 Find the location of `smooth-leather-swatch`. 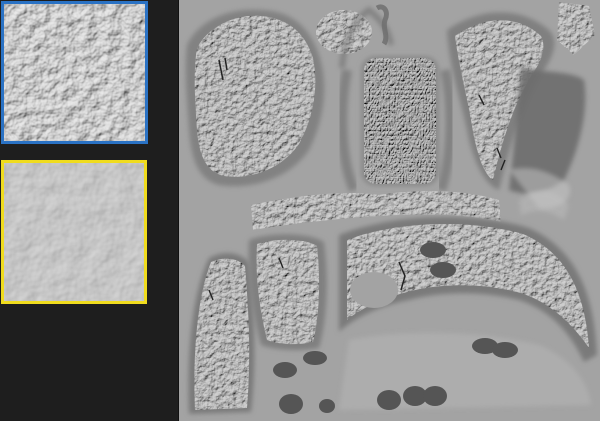

smooth-leather-swatch is located at coordinates (74, 232).